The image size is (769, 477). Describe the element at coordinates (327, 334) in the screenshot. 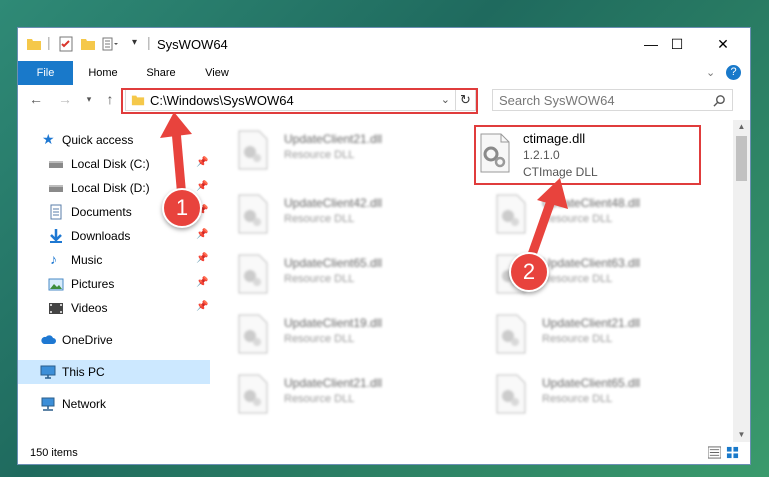

I see `file-tile: UpdateClient19.dll Resource DLL` at that location.